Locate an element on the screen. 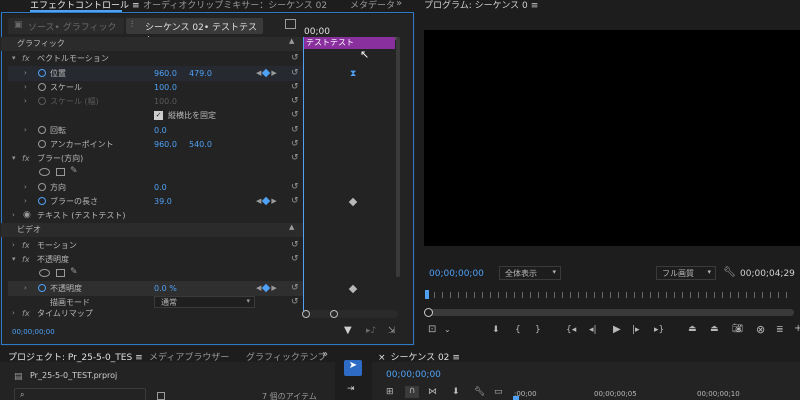 The image size is (800, 400). tab-metadata: メタデータ is located at coordinates (372, 5).